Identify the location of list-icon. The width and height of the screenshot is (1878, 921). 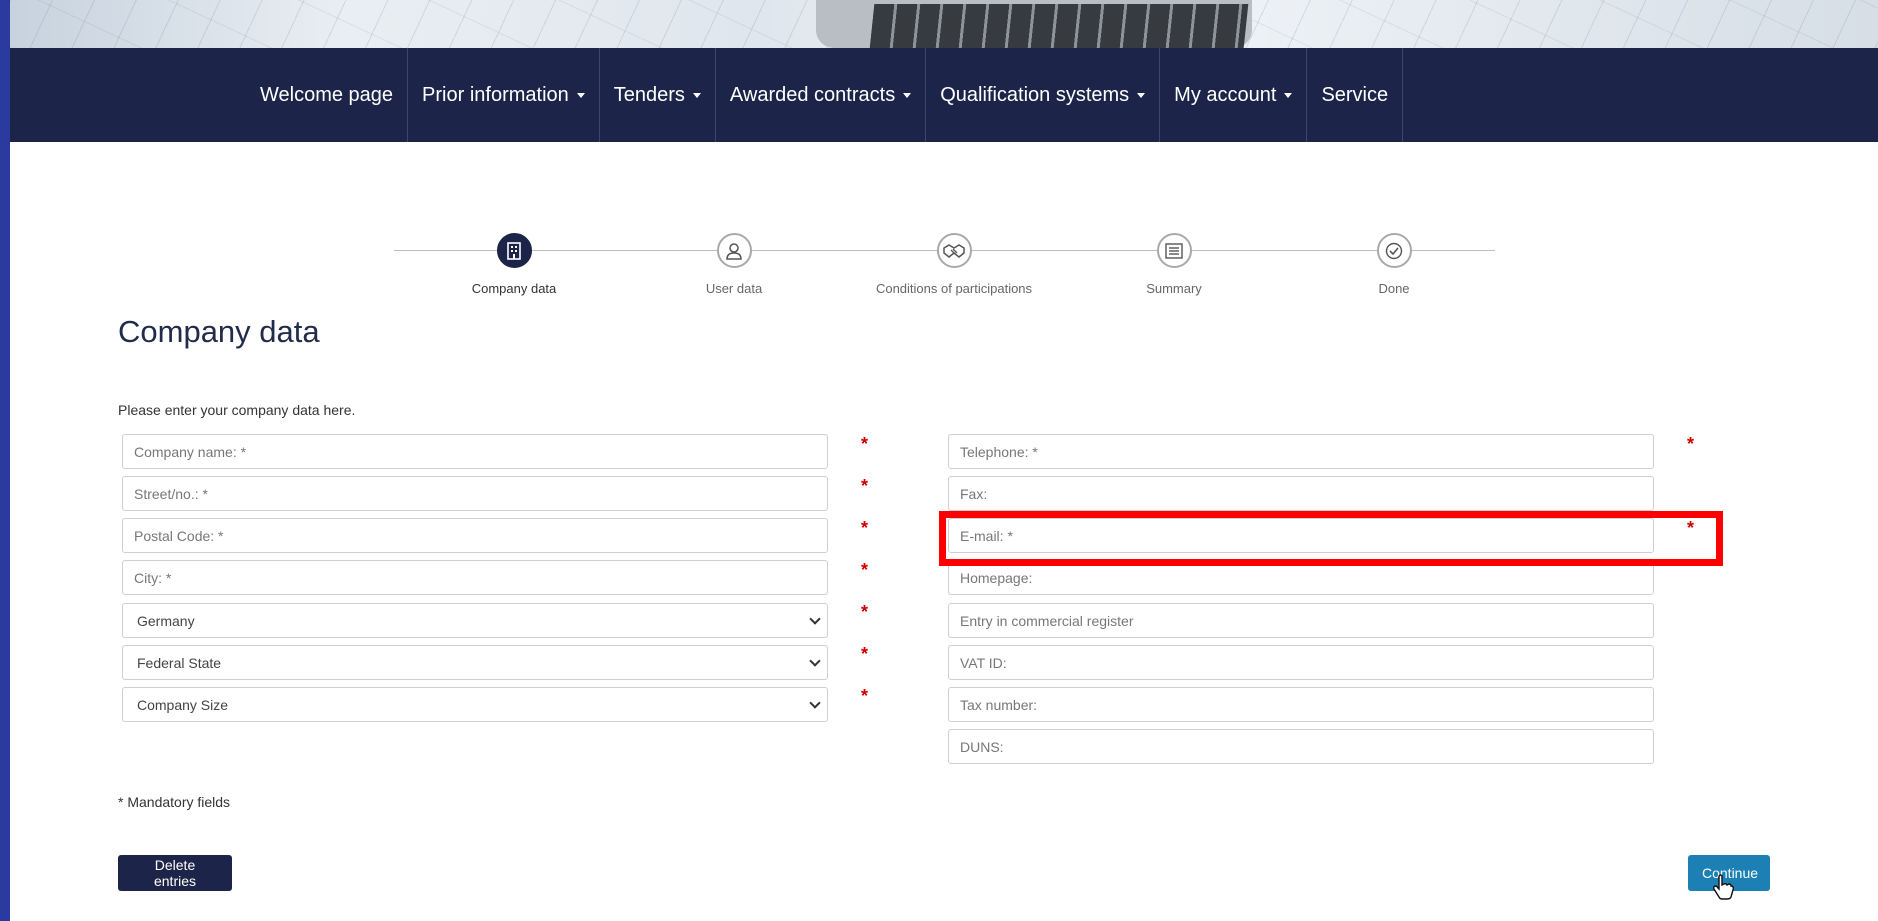
(1174, 250).